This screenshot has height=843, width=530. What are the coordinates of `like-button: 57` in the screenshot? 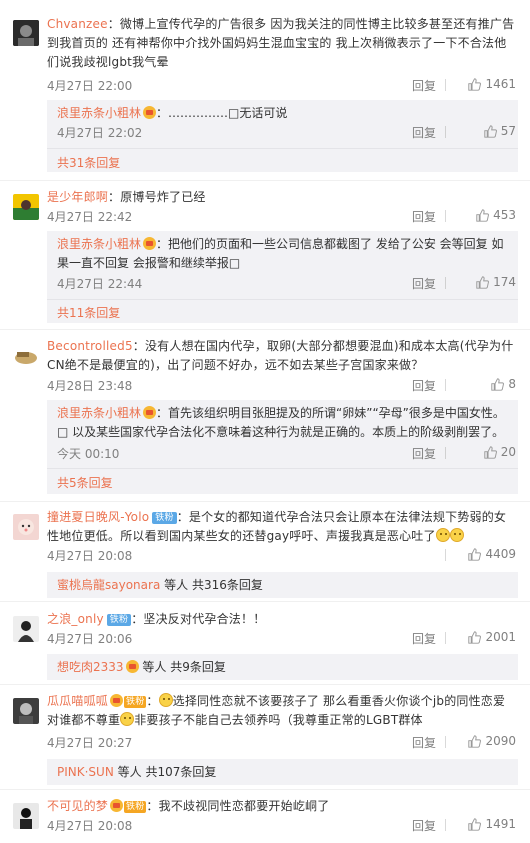 It's located at (500, 131).